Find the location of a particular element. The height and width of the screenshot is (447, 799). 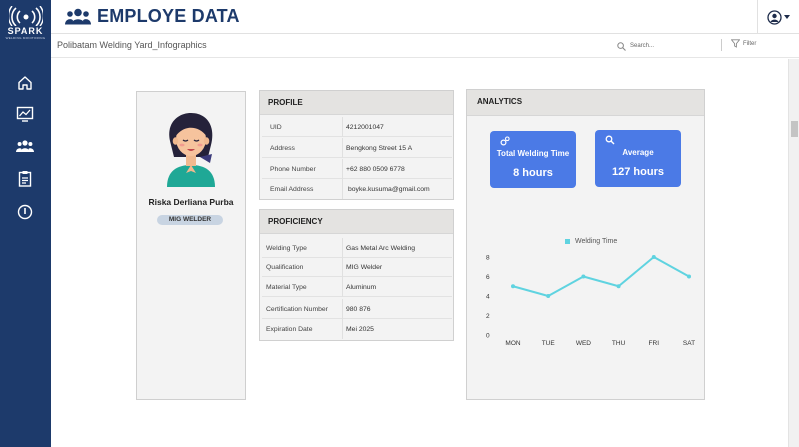

stat-value: 8 hours is located at coordinates (533, 173).